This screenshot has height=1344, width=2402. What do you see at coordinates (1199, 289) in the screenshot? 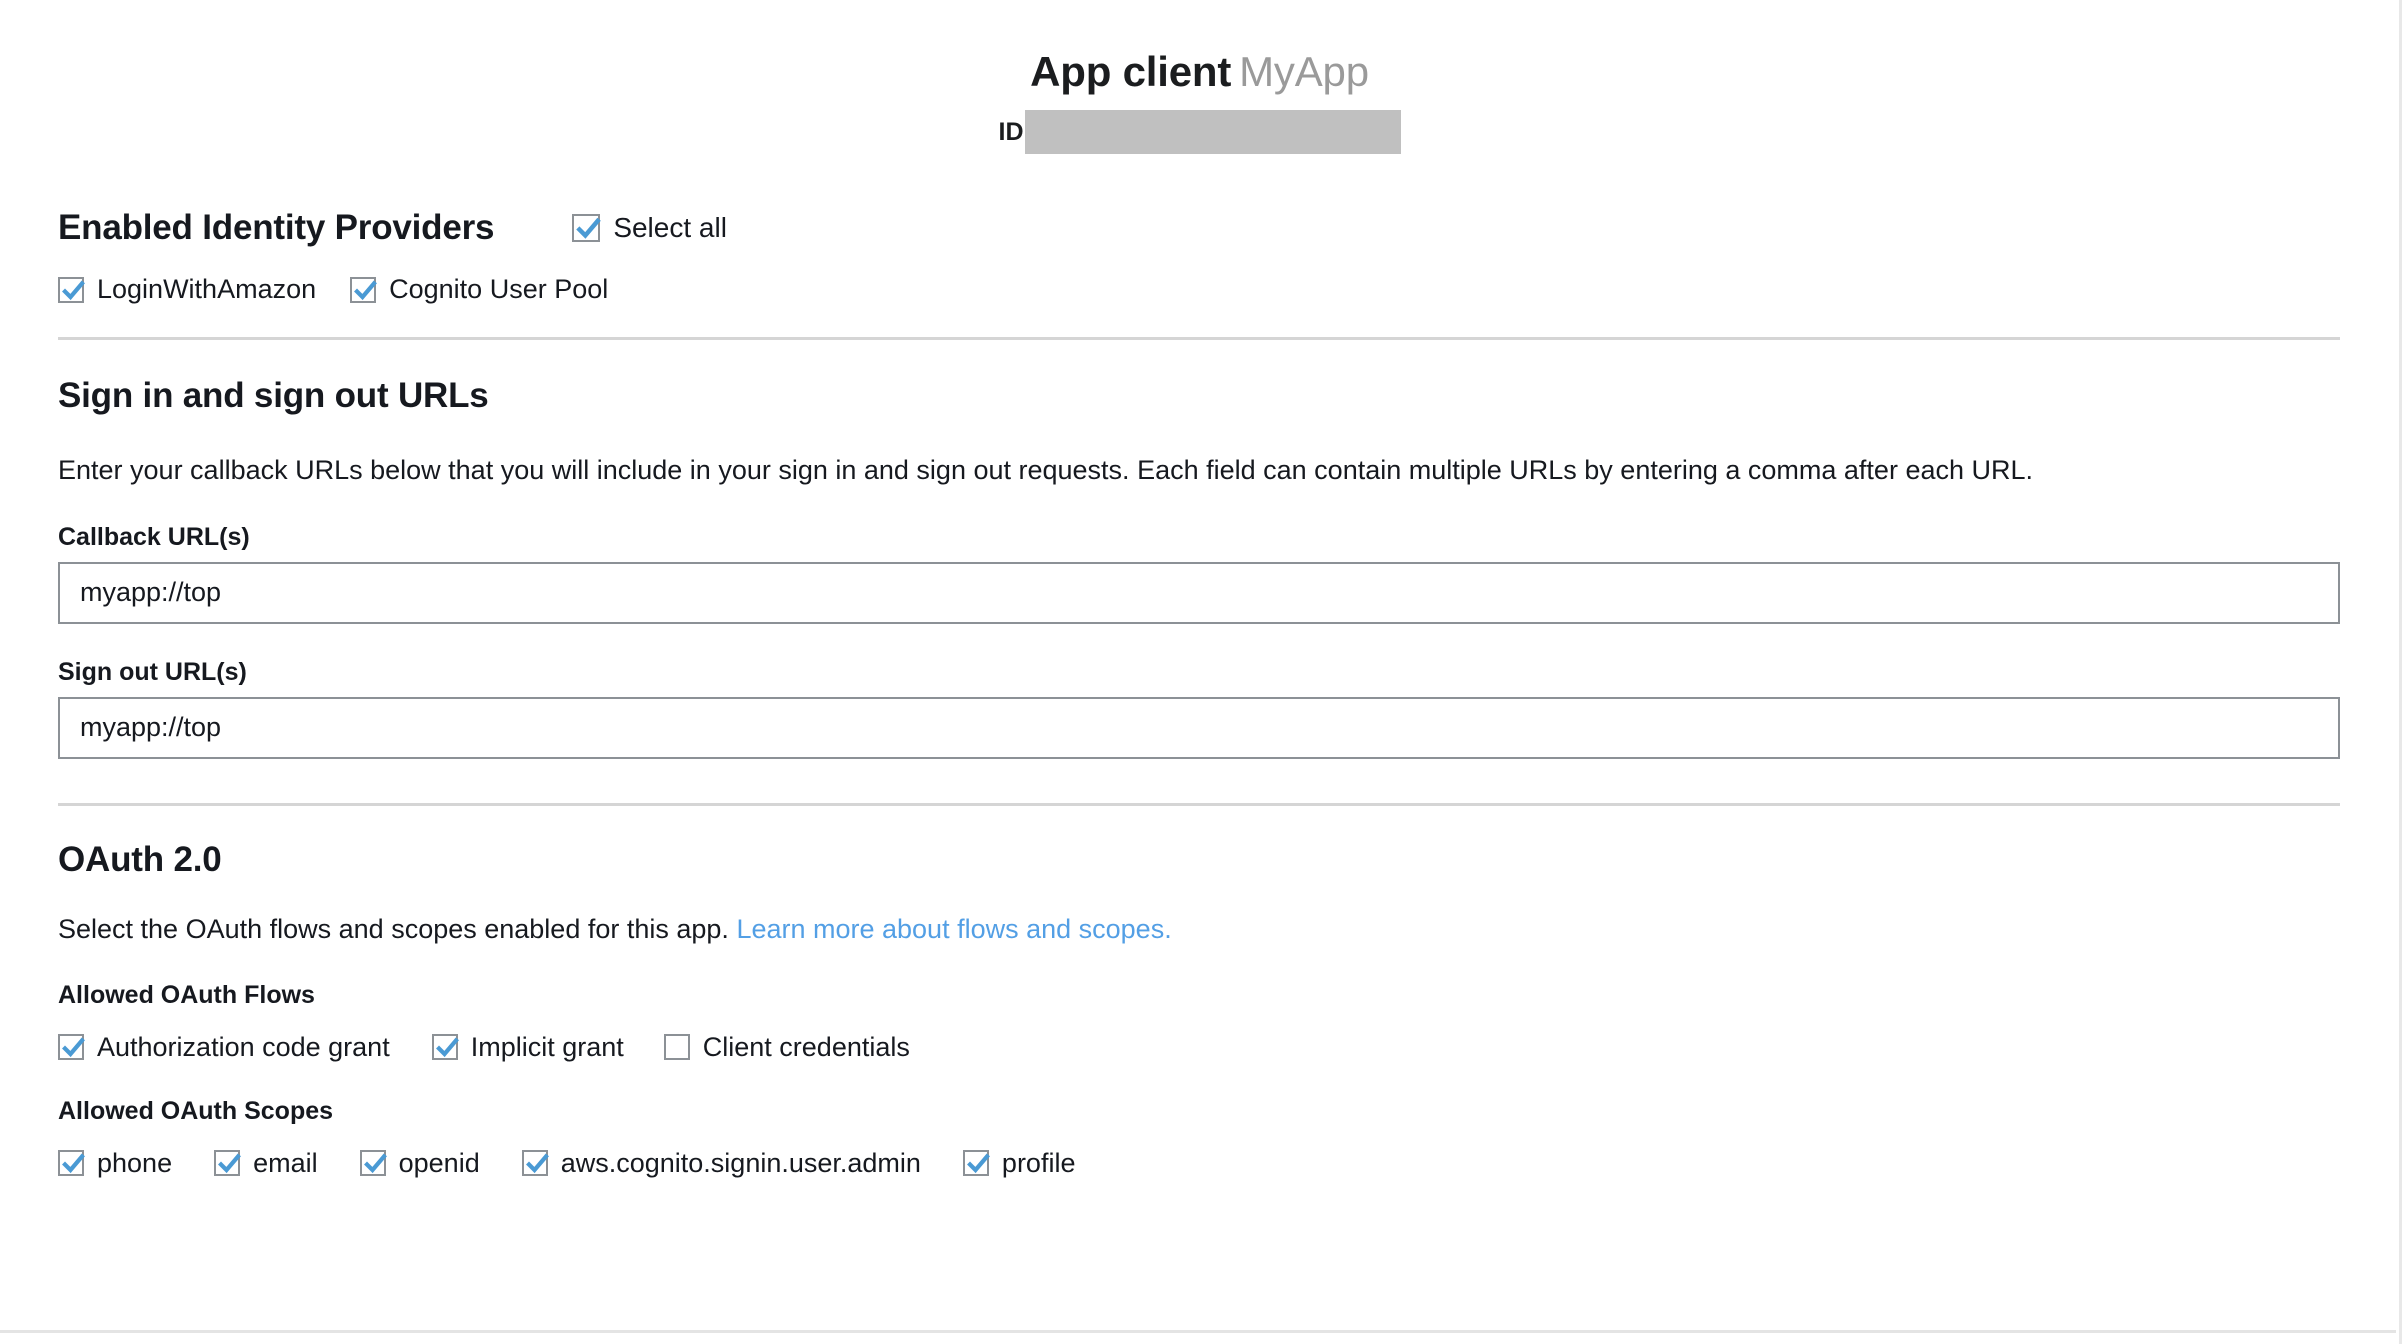
I see `identity-providers-list: LoginWithAmazon Cognito User Pool` at bounding box center [1199, 289].